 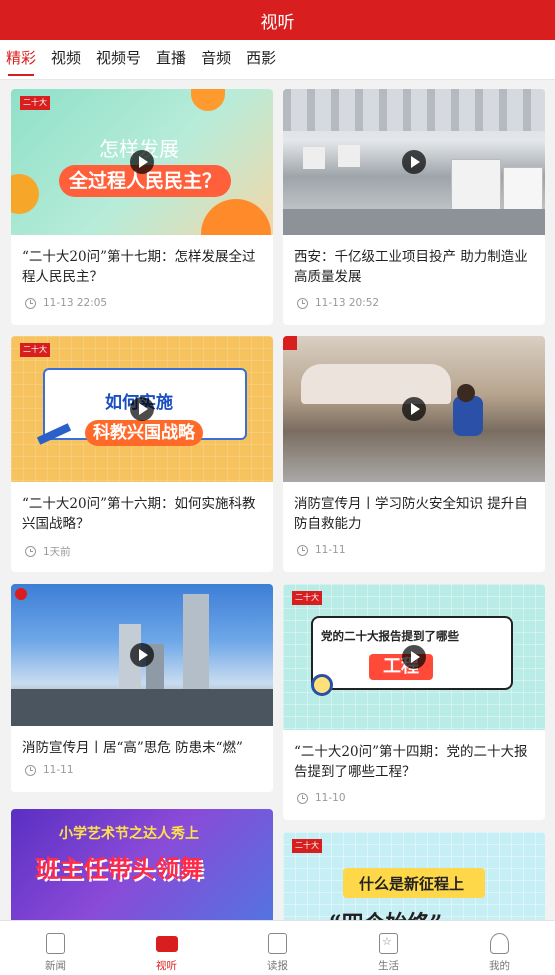 What do you see at coordinates (414, 300) in the screenshot?
I see `video-meta: 11-13 20:52` at bounding box center [414, 300].